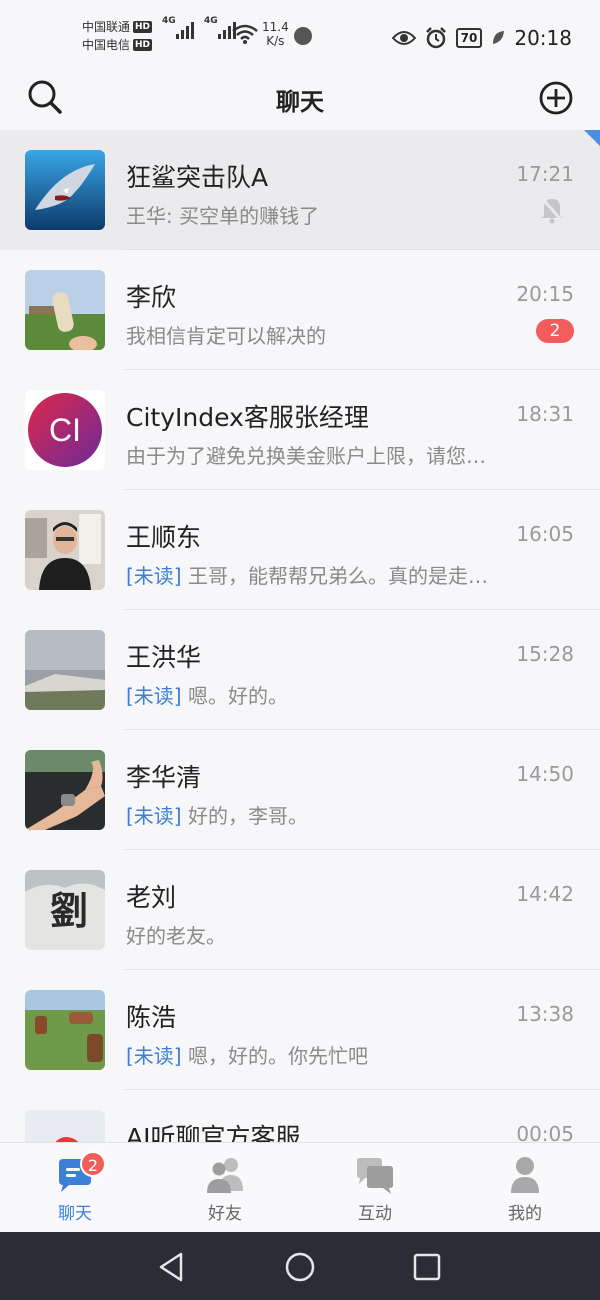  What do you see at coordinates (592, 138) in the screenshot?
I see `pinned-marker` at bounding box center [592, 138].